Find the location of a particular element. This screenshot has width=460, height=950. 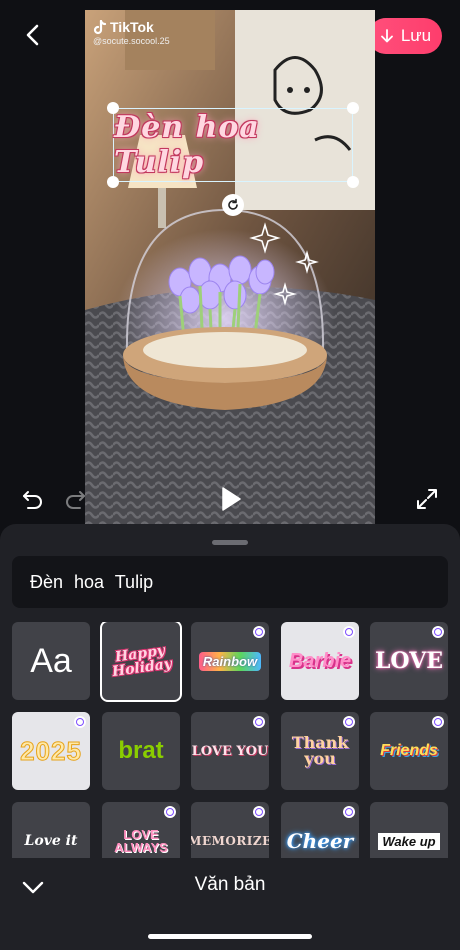

style-label: 2025 is located at coordinates (51, 751).